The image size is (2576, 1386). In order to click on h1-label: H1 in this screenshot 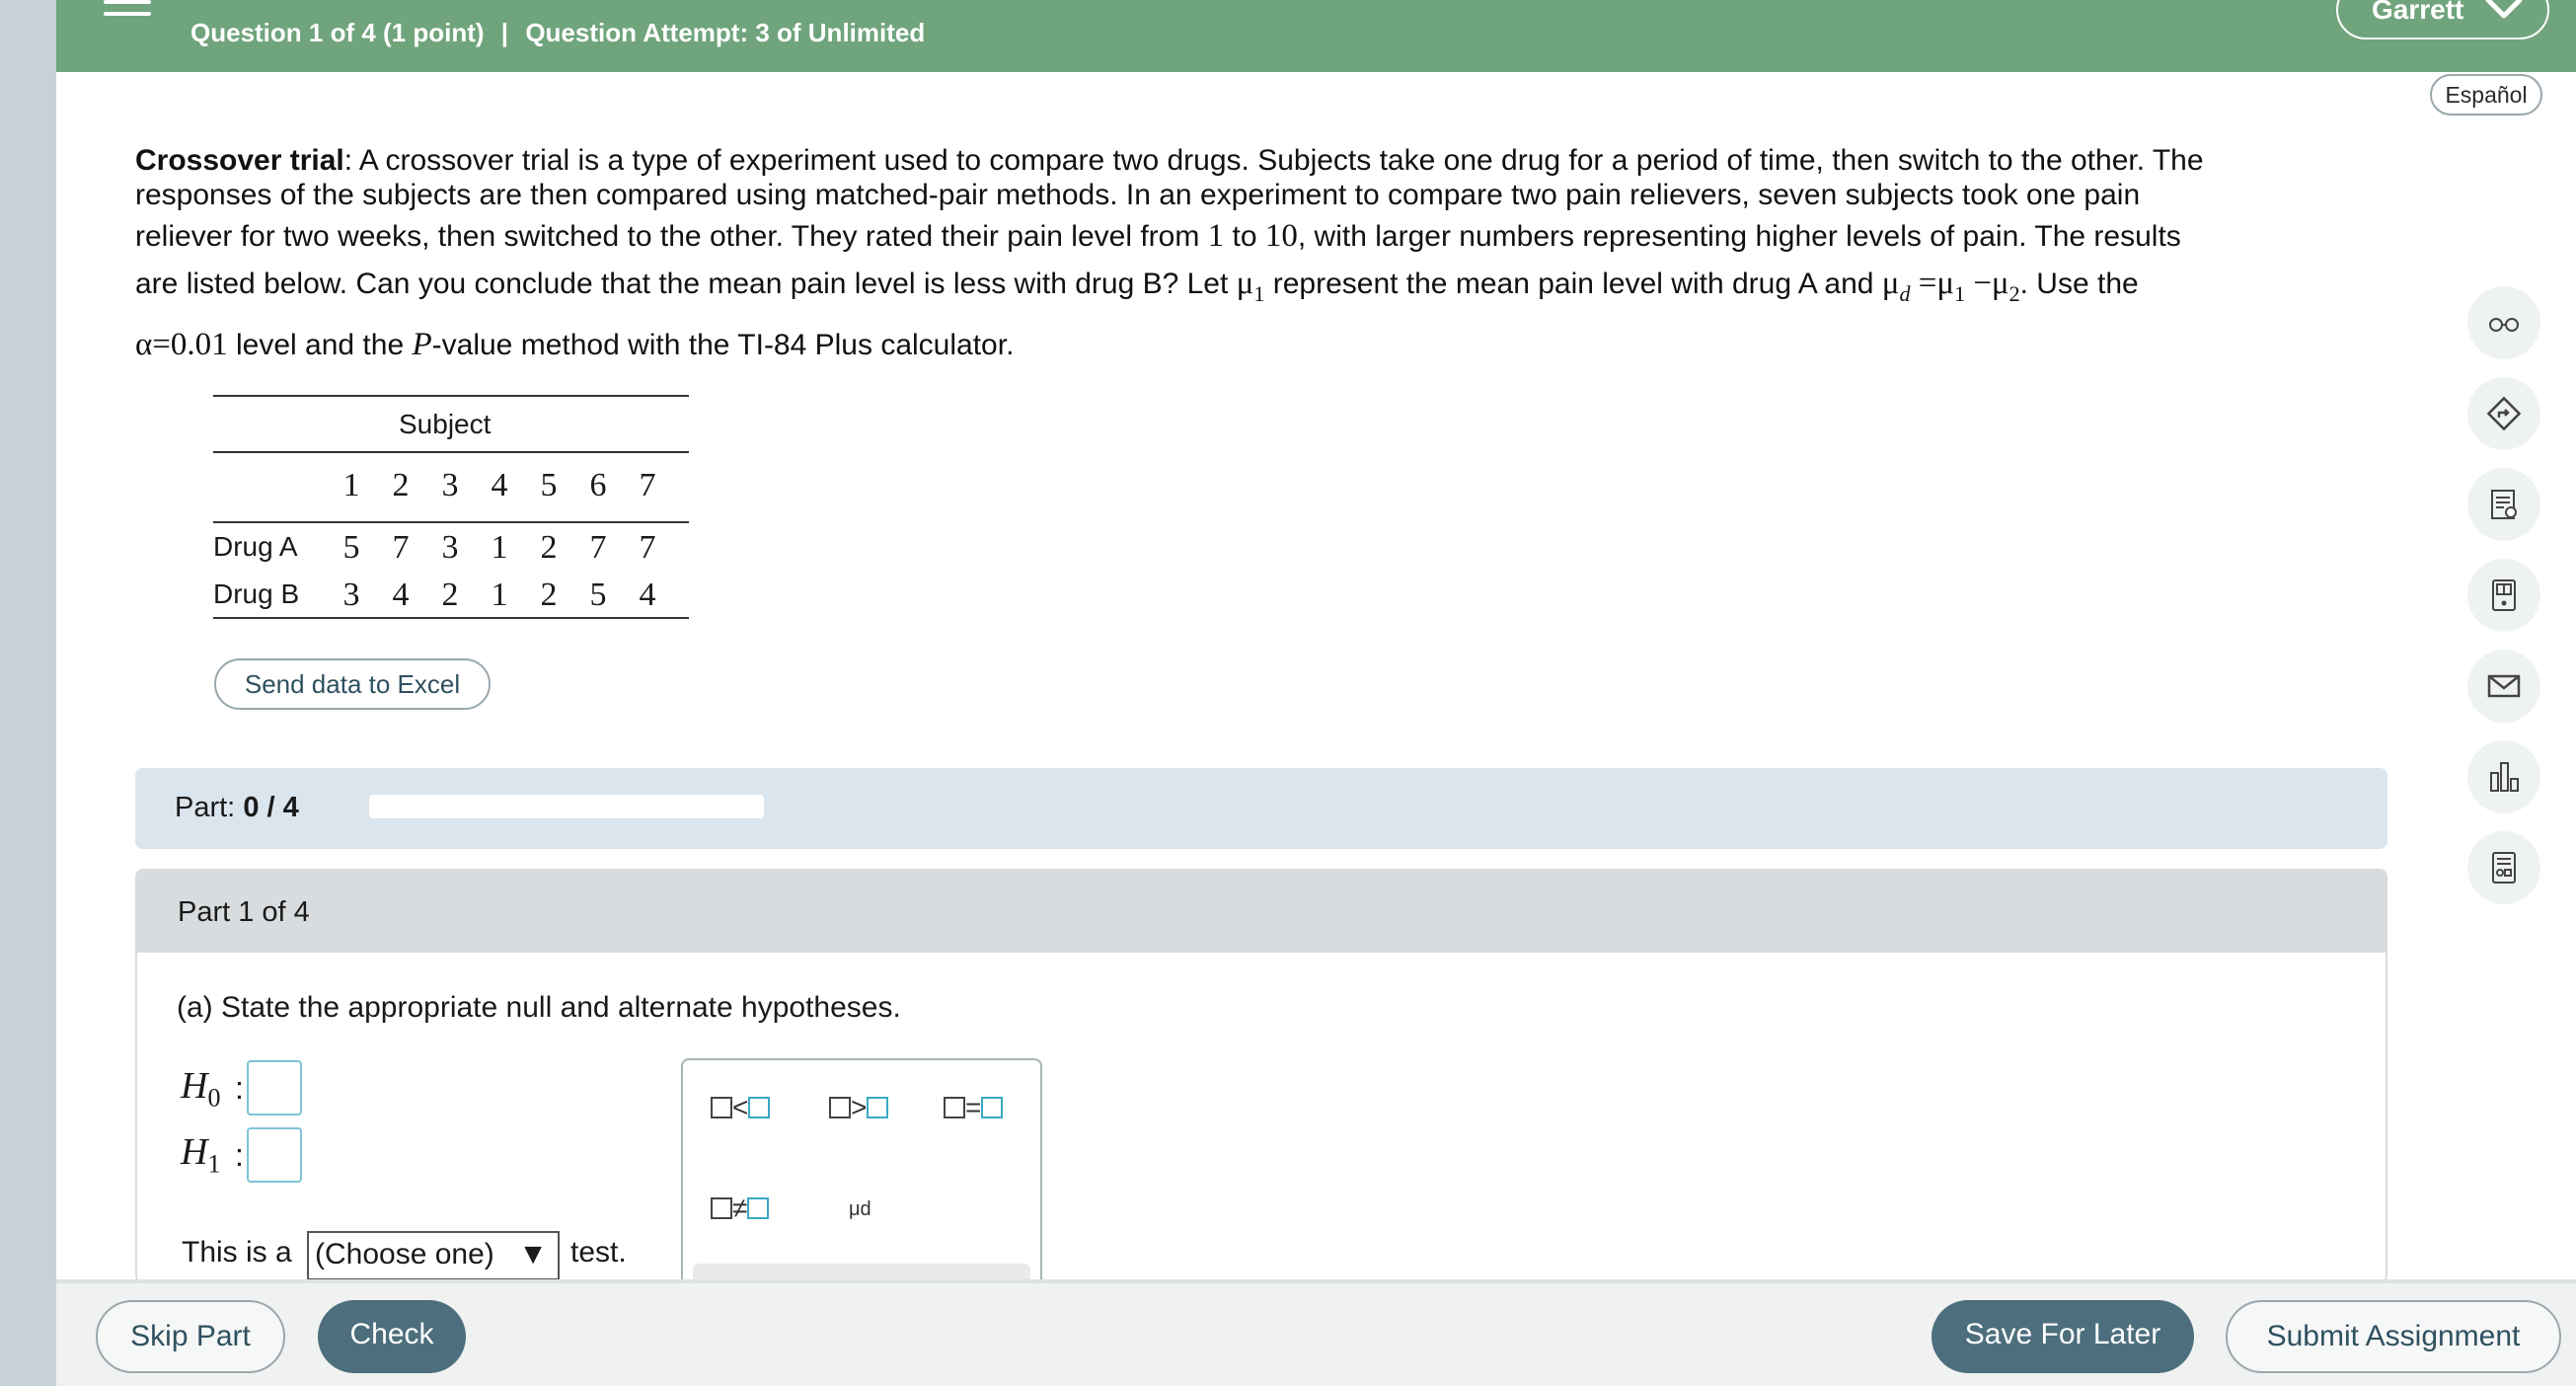, I will do `click(201, 1155)`.